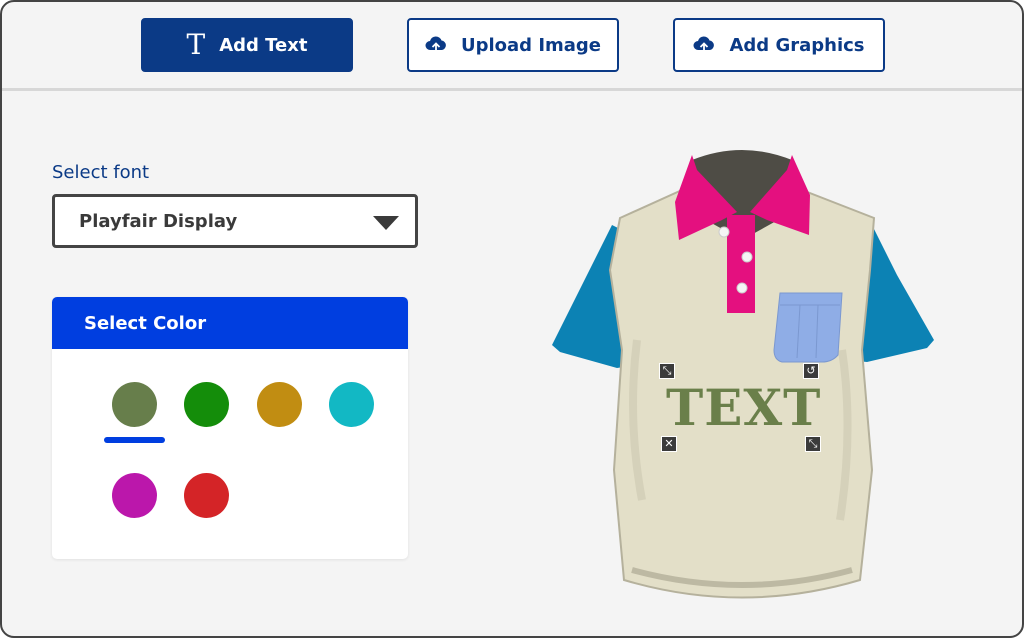 Image resolution: width=1024 pixels, height=638 pixels. What do you see at coordinates (669, 444) in the screenshot?
I see `delete-icon: ✕` at bounding box center [669, 444].